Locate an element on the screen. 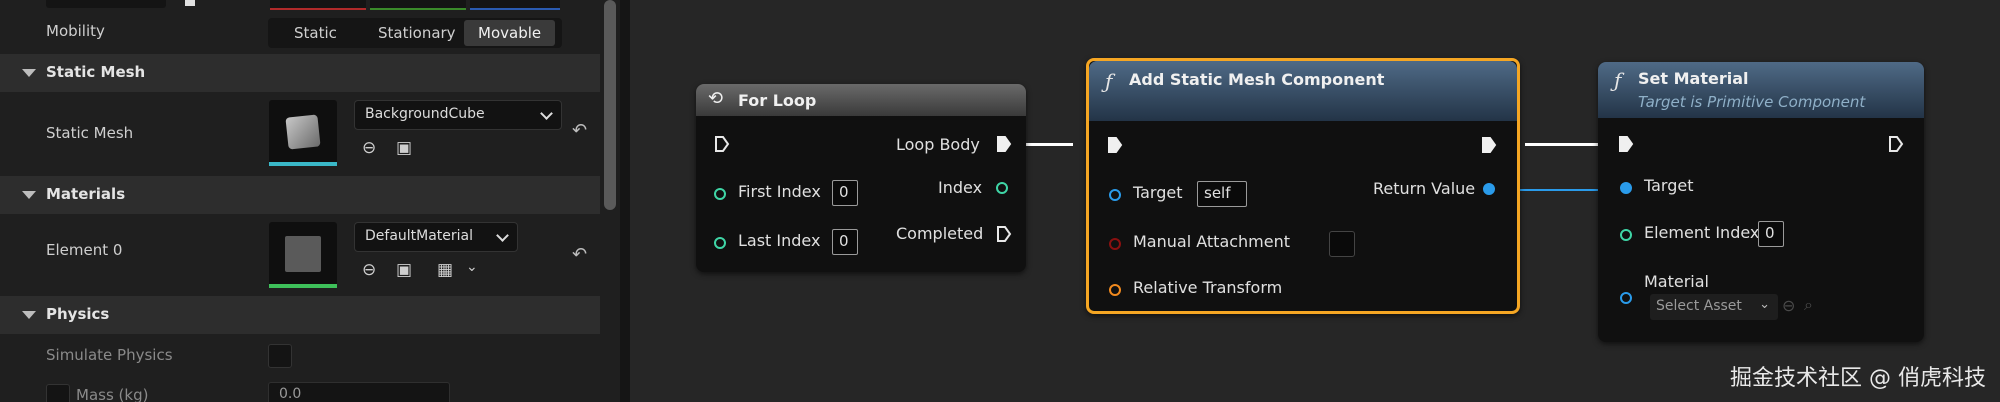 This screenshot has height=402, width=2000. static-mesh-label: Static Mesh is located at coordinates (90, 133).